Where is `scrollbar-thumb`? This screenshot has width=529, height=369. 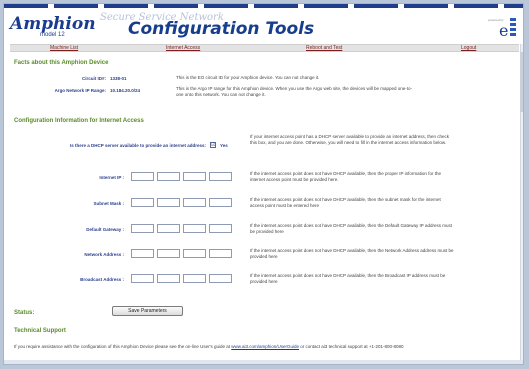 scrollbar-thumb is located at coordinates (521, 82).